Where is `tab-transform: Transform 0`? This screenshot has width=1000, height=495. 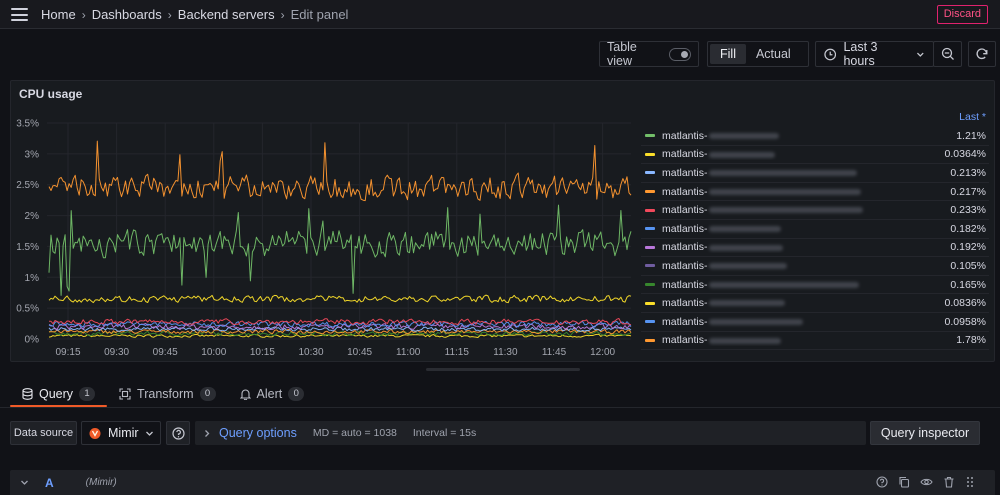
tab-transform: Transform 0 is located at coordinates (167, 394).